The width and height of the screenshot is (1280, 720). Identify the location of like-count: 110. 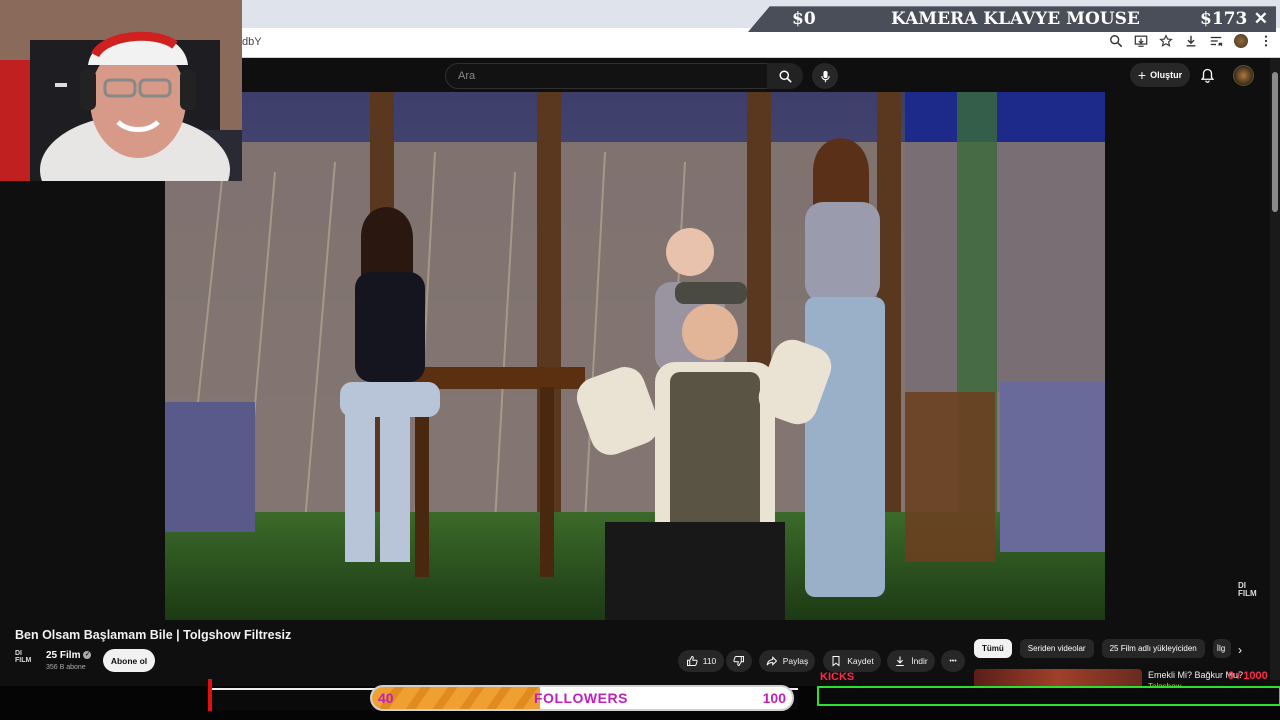
(709, 661).